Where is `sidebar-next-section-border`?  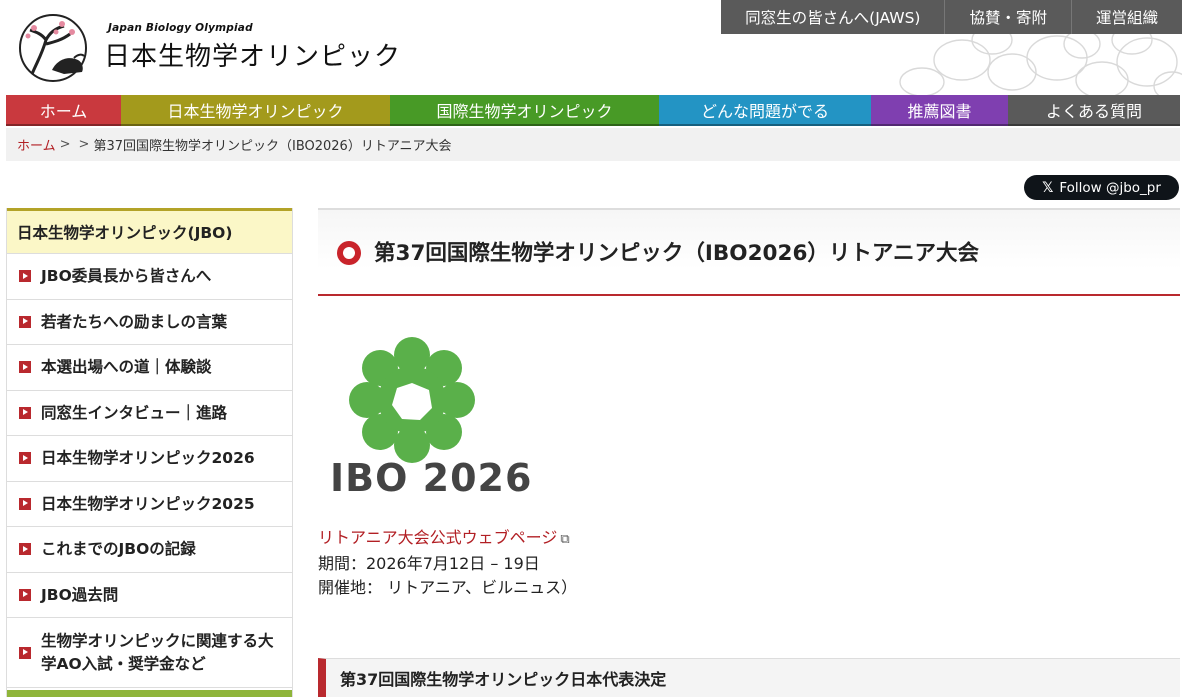 sidebar-next-section-border is located at coordinates (149, 693).